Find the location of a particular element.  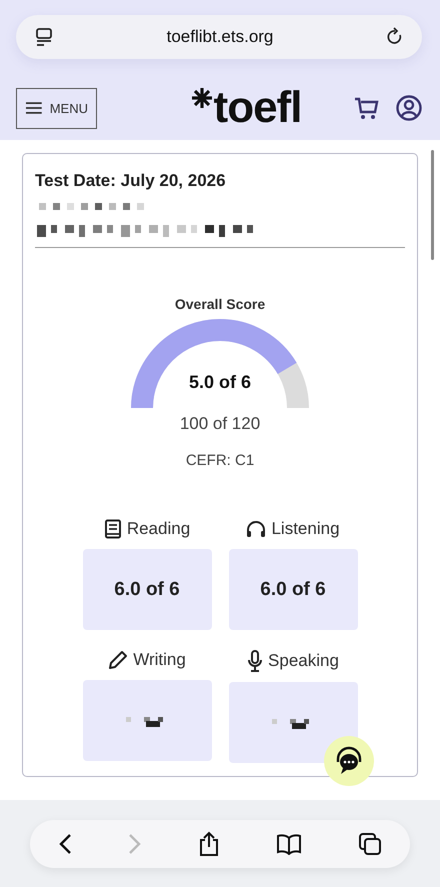

account-icon is located at coordinates (409, 108).